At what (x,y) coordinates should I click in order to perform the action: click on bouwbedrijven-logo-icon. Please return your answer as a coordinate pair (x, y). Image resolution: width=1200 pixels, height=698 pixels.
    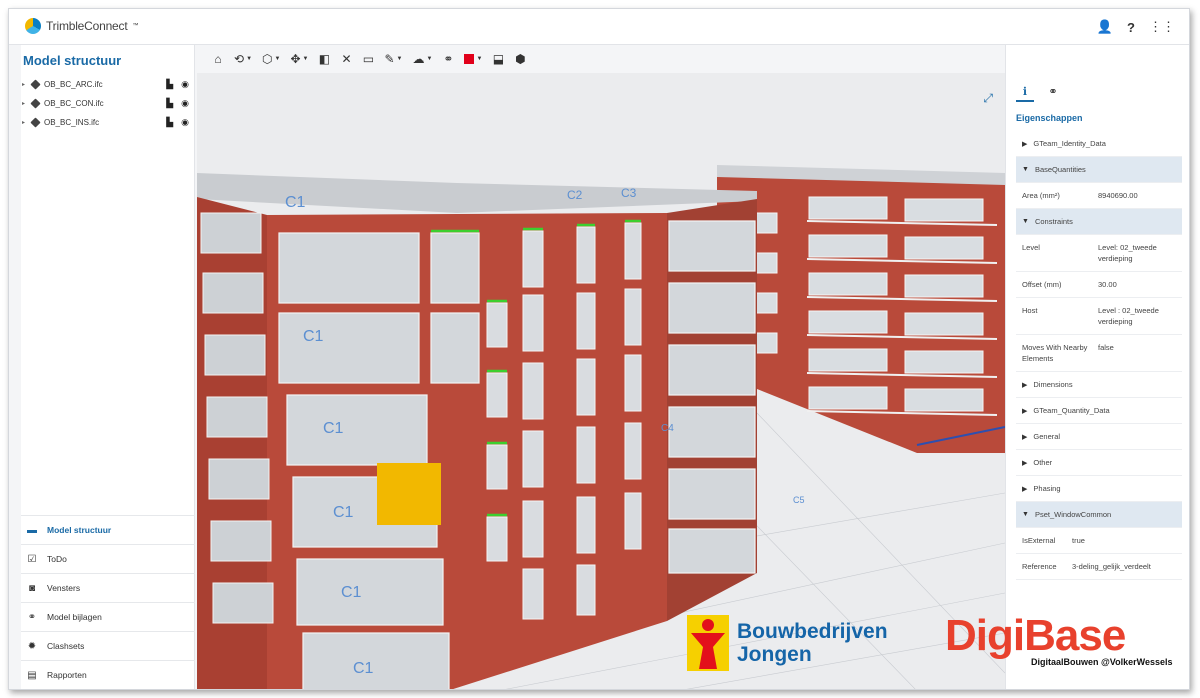
    Looking at the image, I should click on (708, 643).